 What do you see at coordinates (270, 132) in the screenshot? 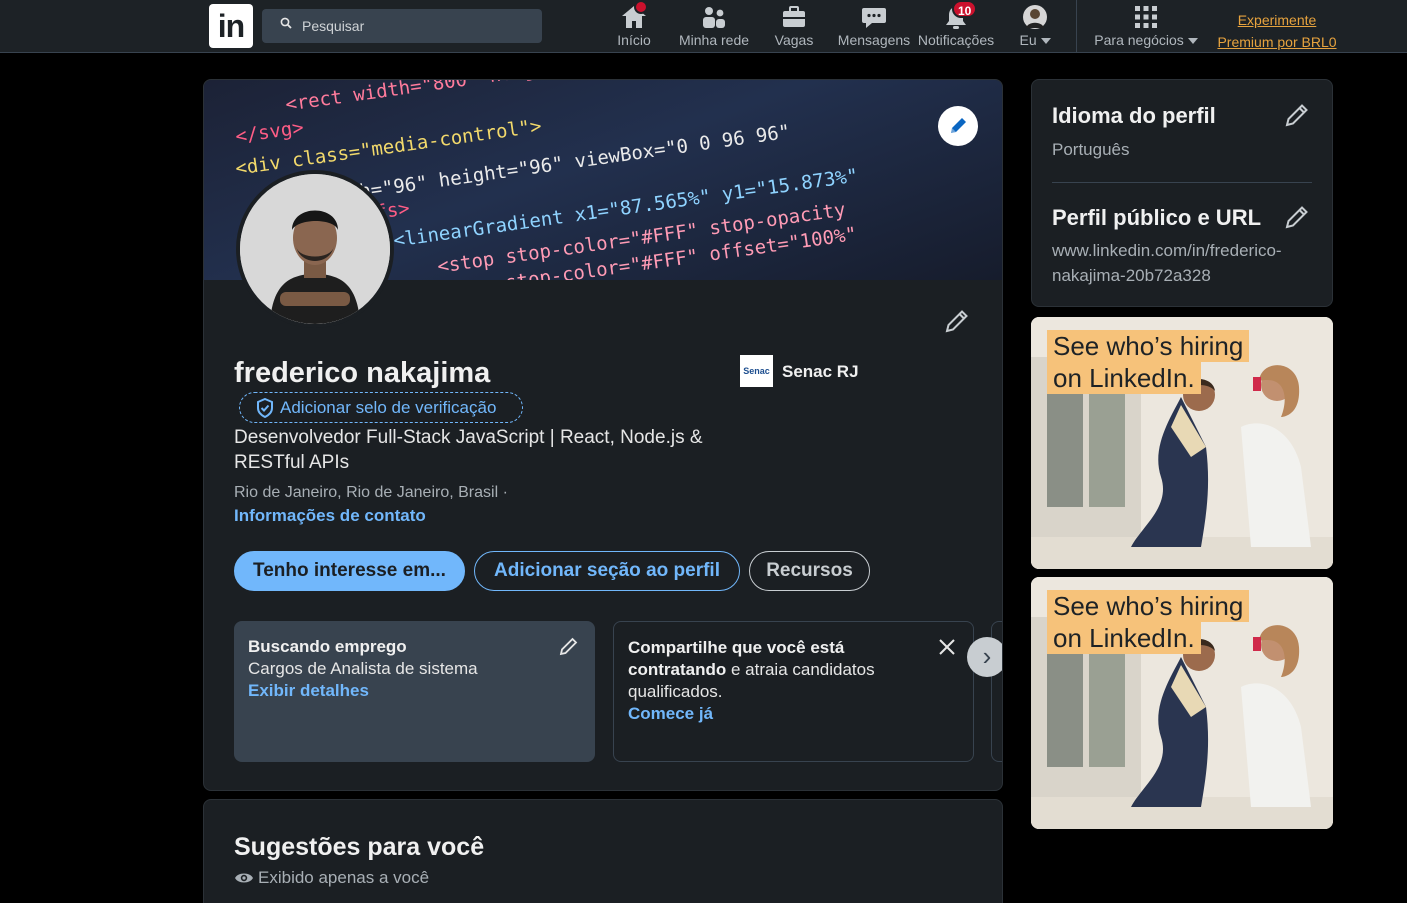
I see `banner-code-line: </svg>` at bounding box center [270, 132].